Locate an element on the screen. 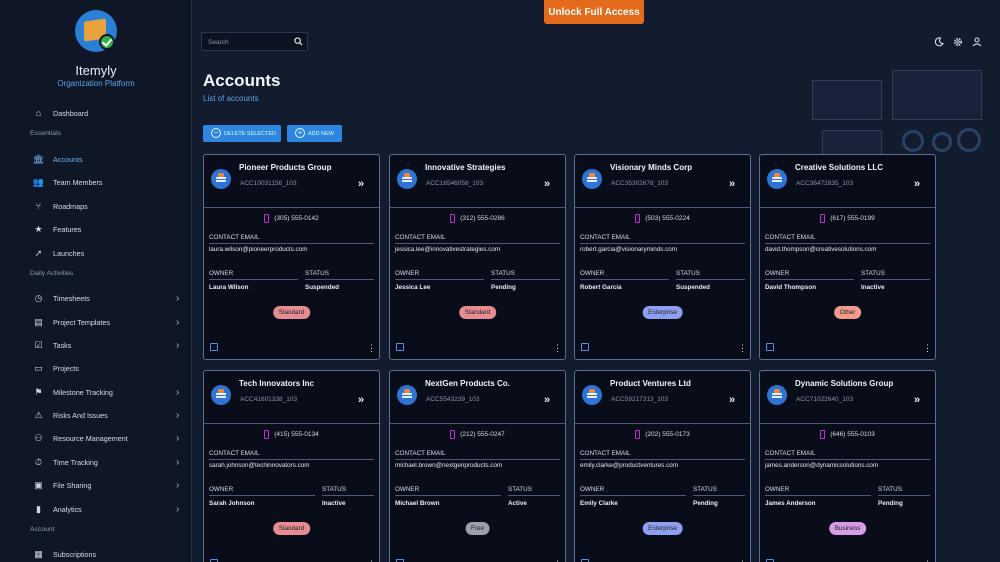  sidebar-item-roadmaps: ⑂ Roadmaps is located at coordinates (95, 206).